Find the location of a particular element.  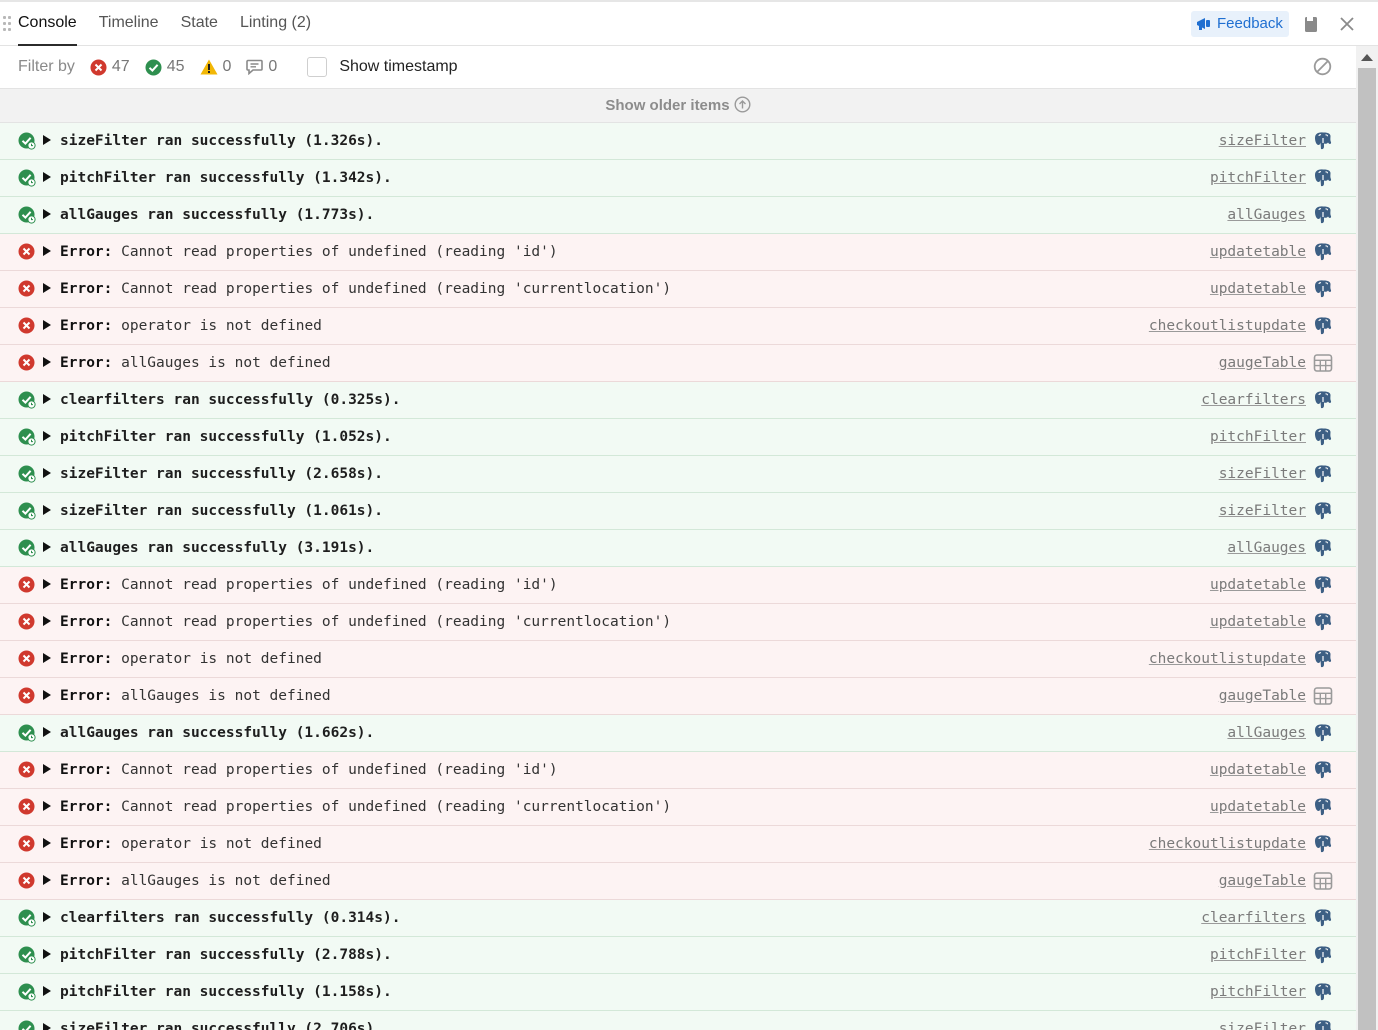

feedback-label: Feedback is located at coordinates (1250, 23).